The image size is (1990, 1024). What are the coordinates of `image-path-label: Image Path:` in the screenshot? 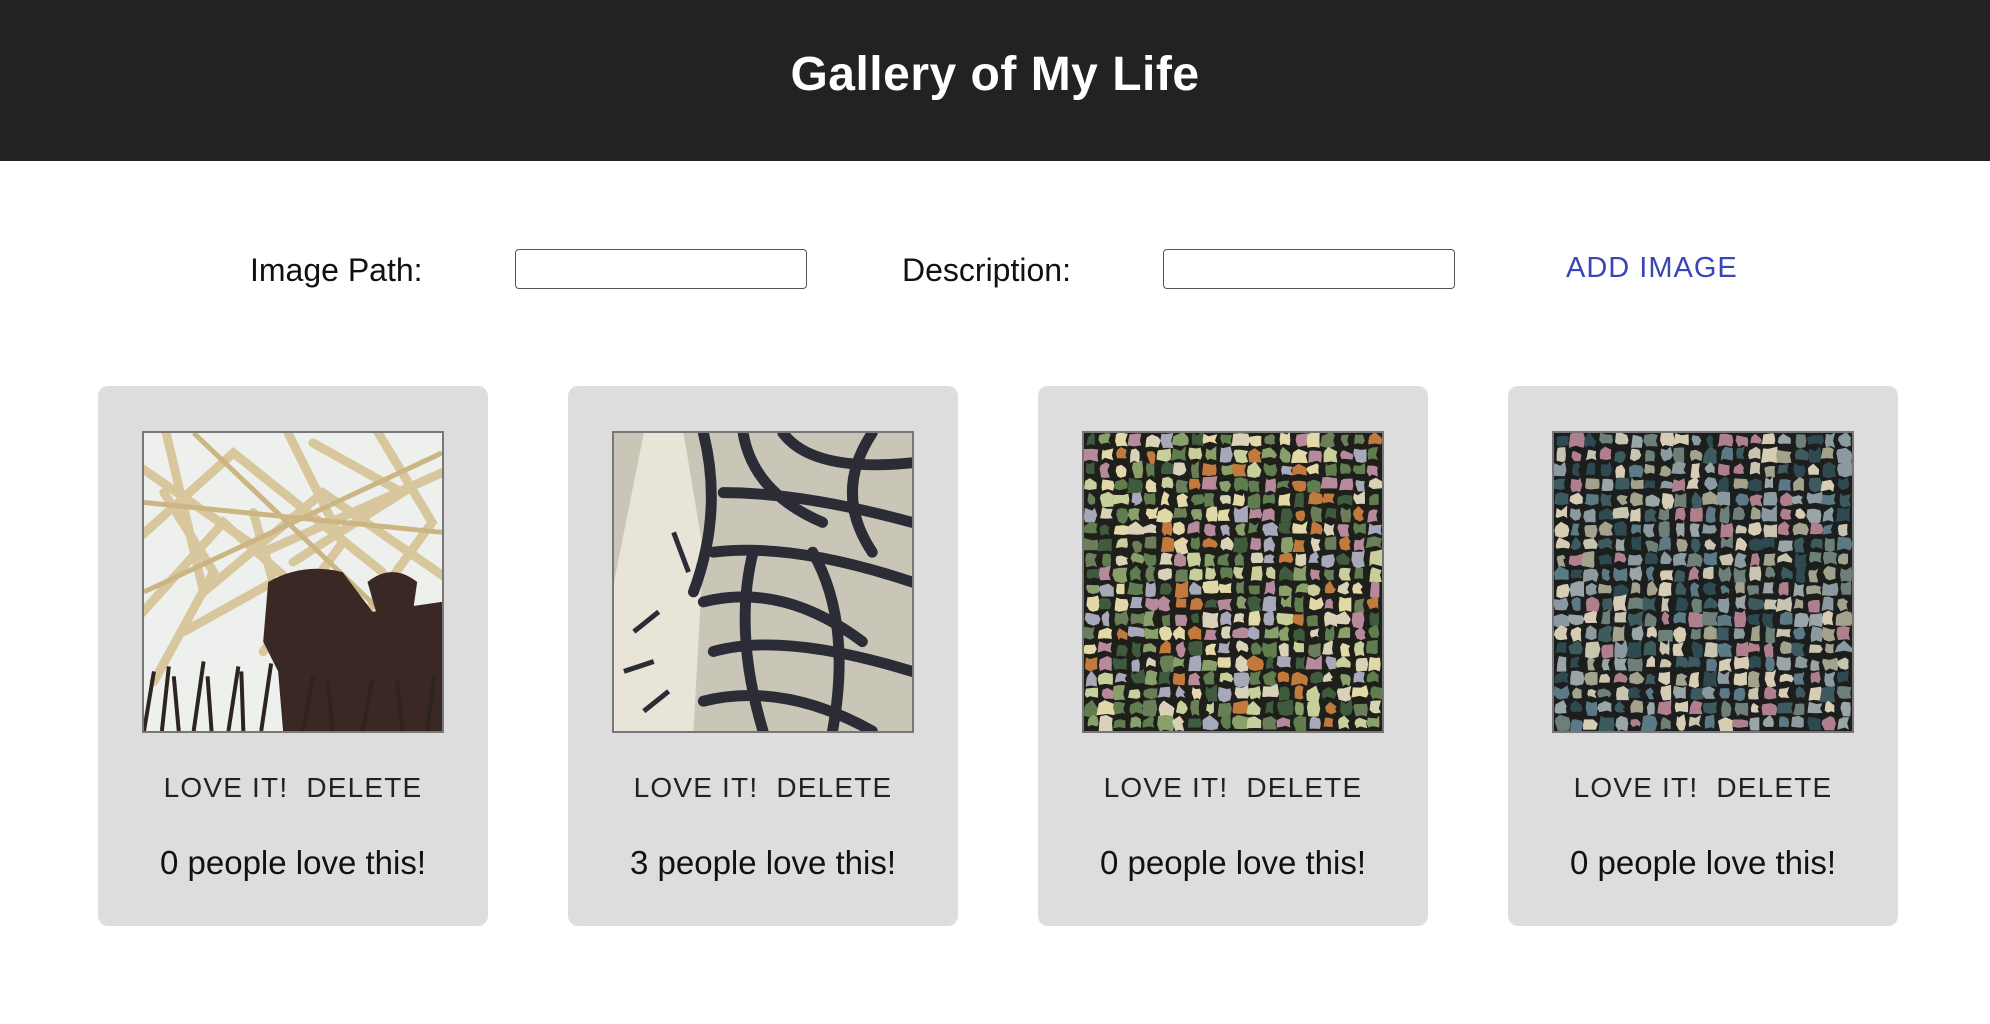 It's located at (336, 270).